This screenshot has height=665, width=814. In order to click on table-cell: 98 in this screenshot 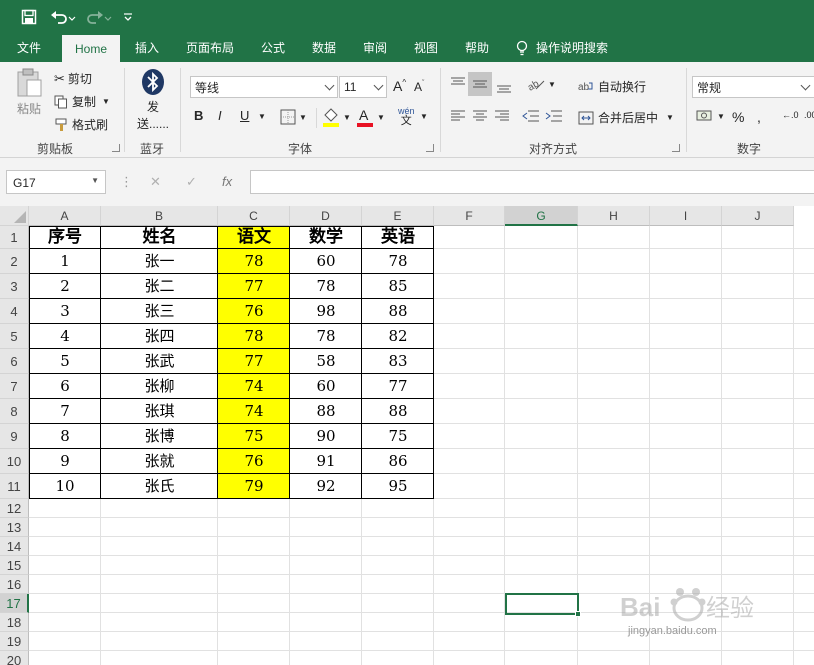, I will do `click(326, 311)`.